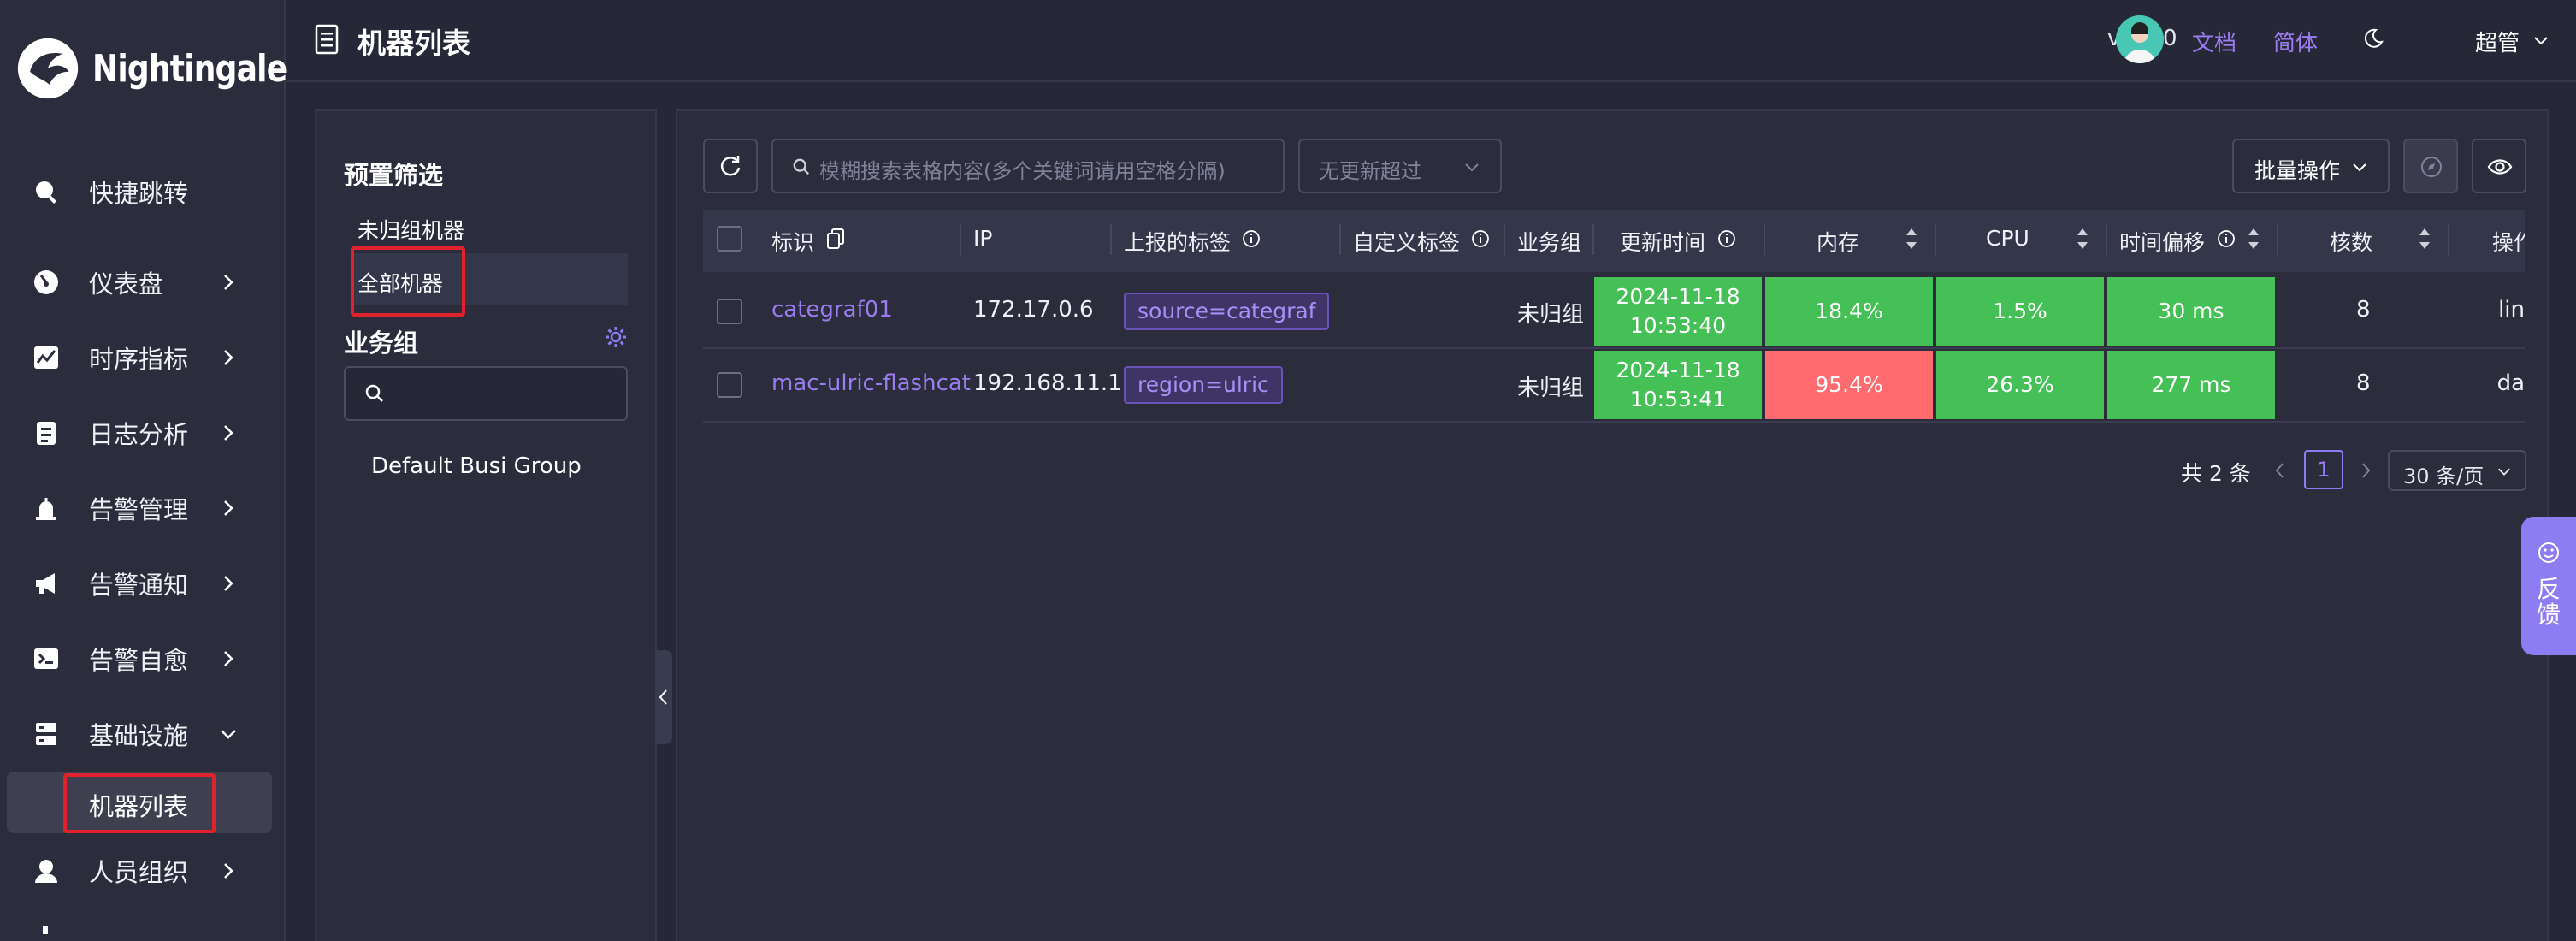 The width and height of the screenshot is (2576, 941). What do you see at coordinates (139, 802) in the screenshot?
I see `nav-sub-machine-list: 机器列表` at bounding box center [139, 802].